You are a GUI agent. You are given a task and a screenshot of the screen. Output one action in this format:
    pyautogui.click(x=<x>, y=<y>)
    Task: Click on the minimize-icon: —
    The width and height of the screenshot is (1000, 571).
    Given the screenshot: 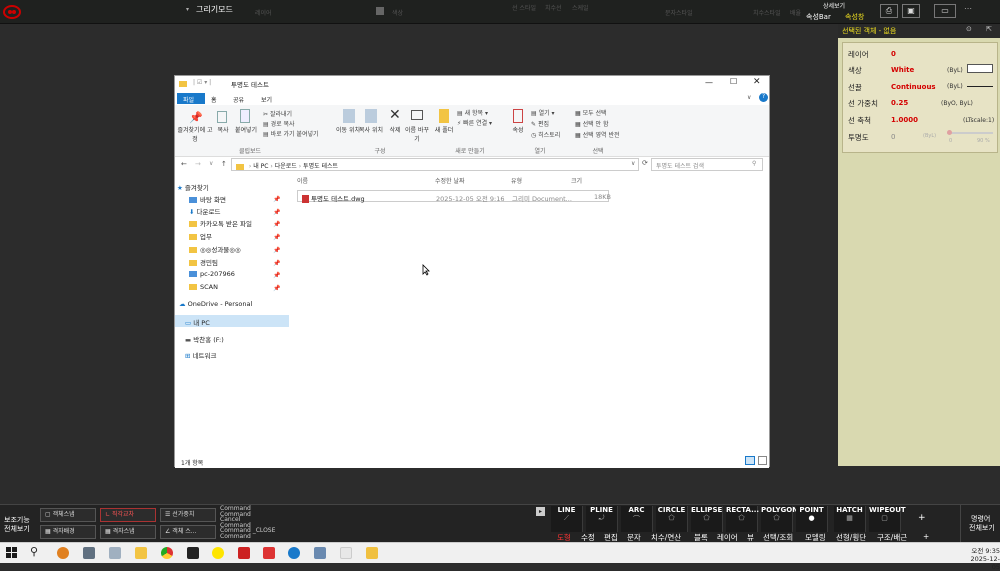 What is the action you would take?
    pyautogui.click(x=709, y=82)
    